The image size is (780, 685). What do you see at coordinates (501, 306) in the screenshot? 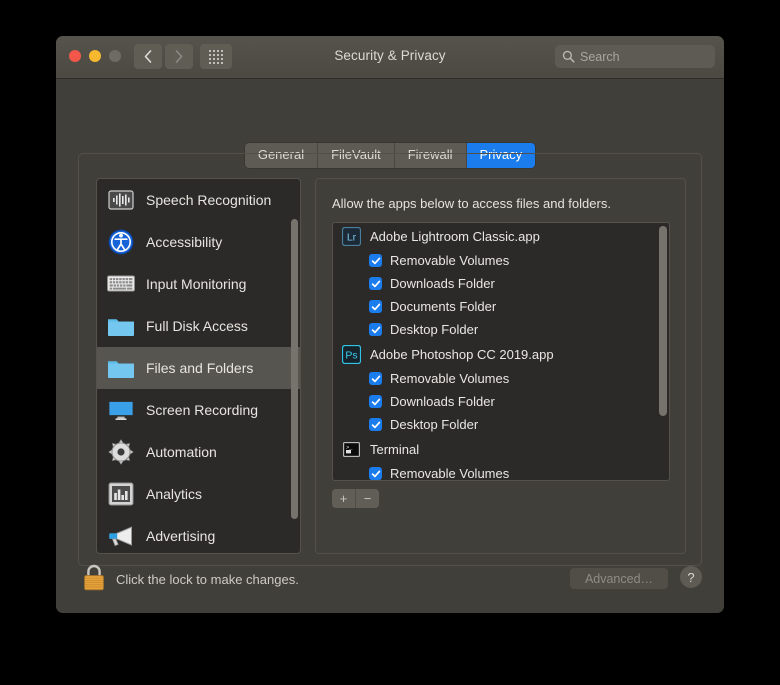
I see `permission-row: Documents Folder` at bounding box center [501, 306].